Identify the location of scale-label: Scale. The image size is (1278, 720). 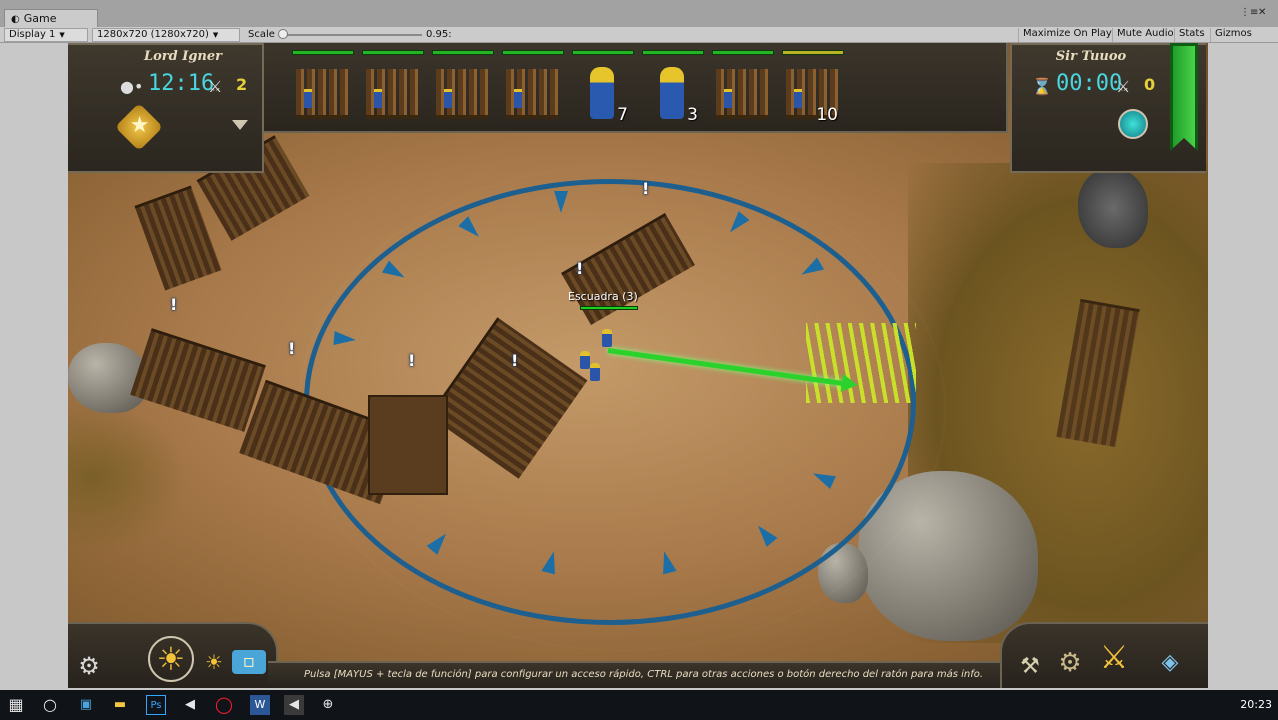
(261, 34).